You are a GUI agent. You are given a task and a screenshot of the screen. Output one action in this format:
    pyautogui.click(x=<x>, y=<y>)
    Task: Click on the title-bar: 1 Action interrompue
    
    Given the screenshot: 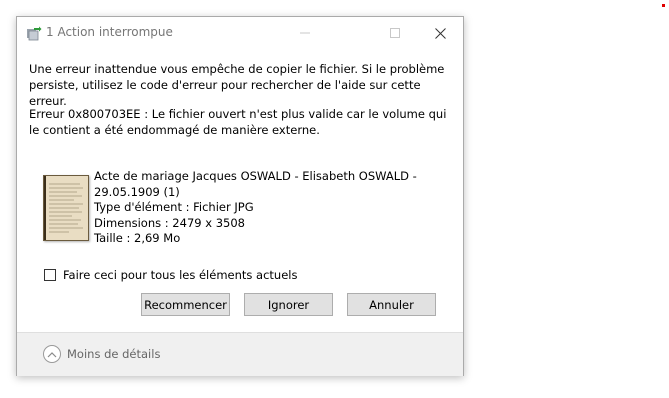 What is the action you would take?
    pyautogui.click(x=240, y=33)
    